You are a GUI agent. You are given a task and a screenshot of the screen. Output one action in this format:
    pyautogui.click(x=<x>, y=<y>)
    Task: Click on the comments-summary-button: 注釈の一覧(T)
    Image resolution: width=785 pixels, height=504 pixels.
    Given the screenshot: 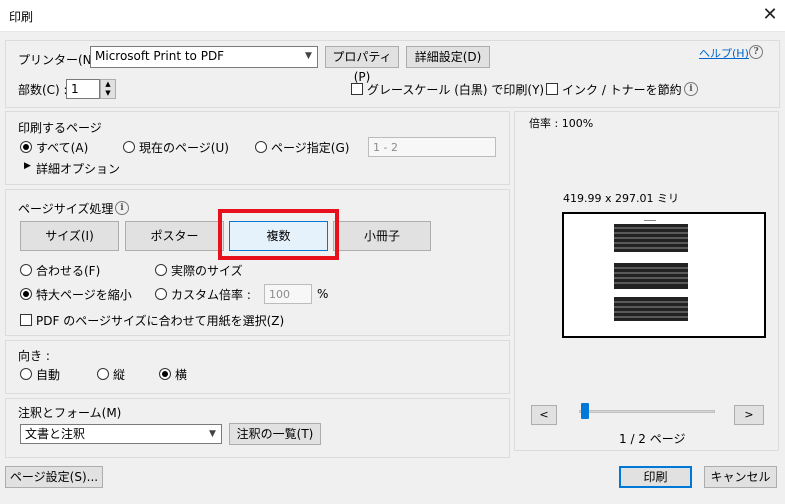 What is the action you would take?
    pyautogui.click(x=275, y=434)
    